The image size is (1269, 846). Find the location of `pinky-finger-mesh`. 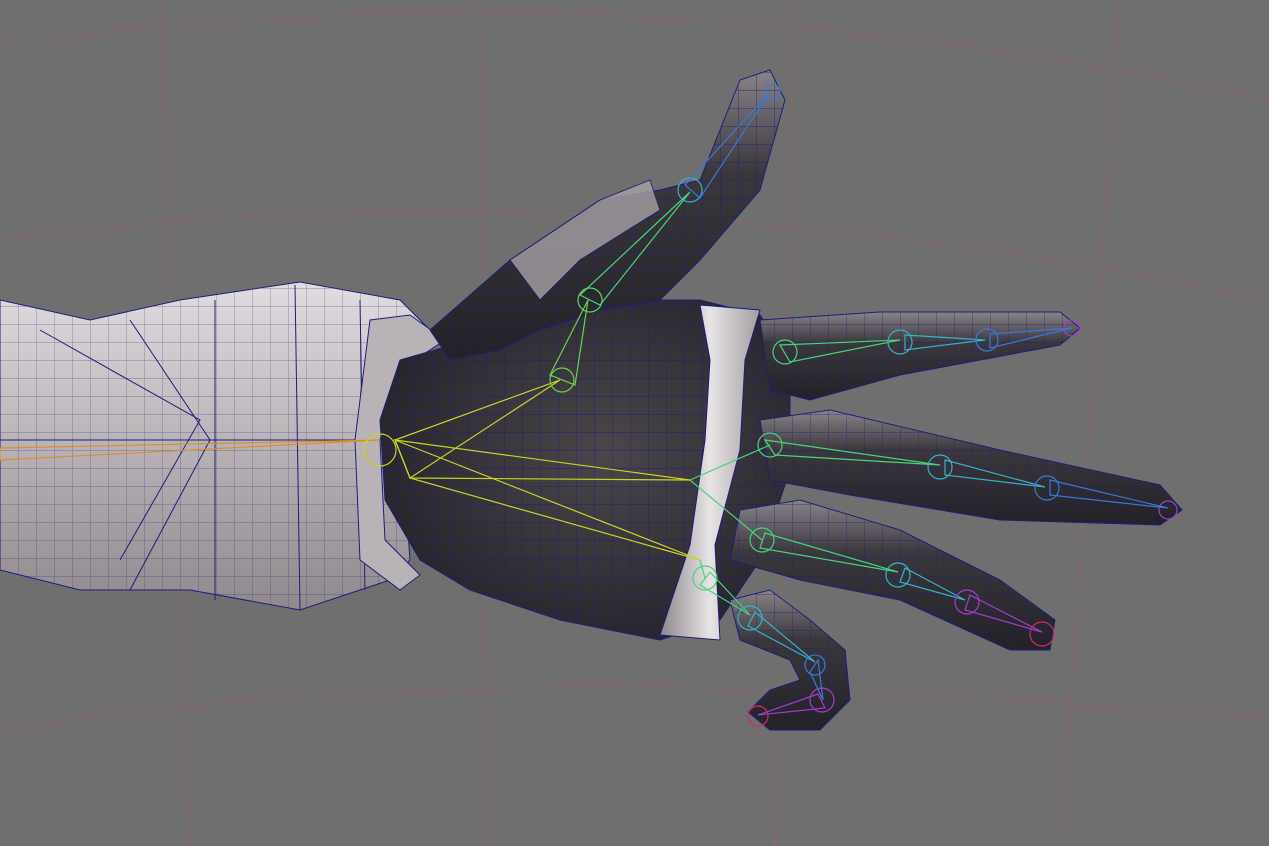

pinky-finger-mesh is located at coordinates (790, 660).